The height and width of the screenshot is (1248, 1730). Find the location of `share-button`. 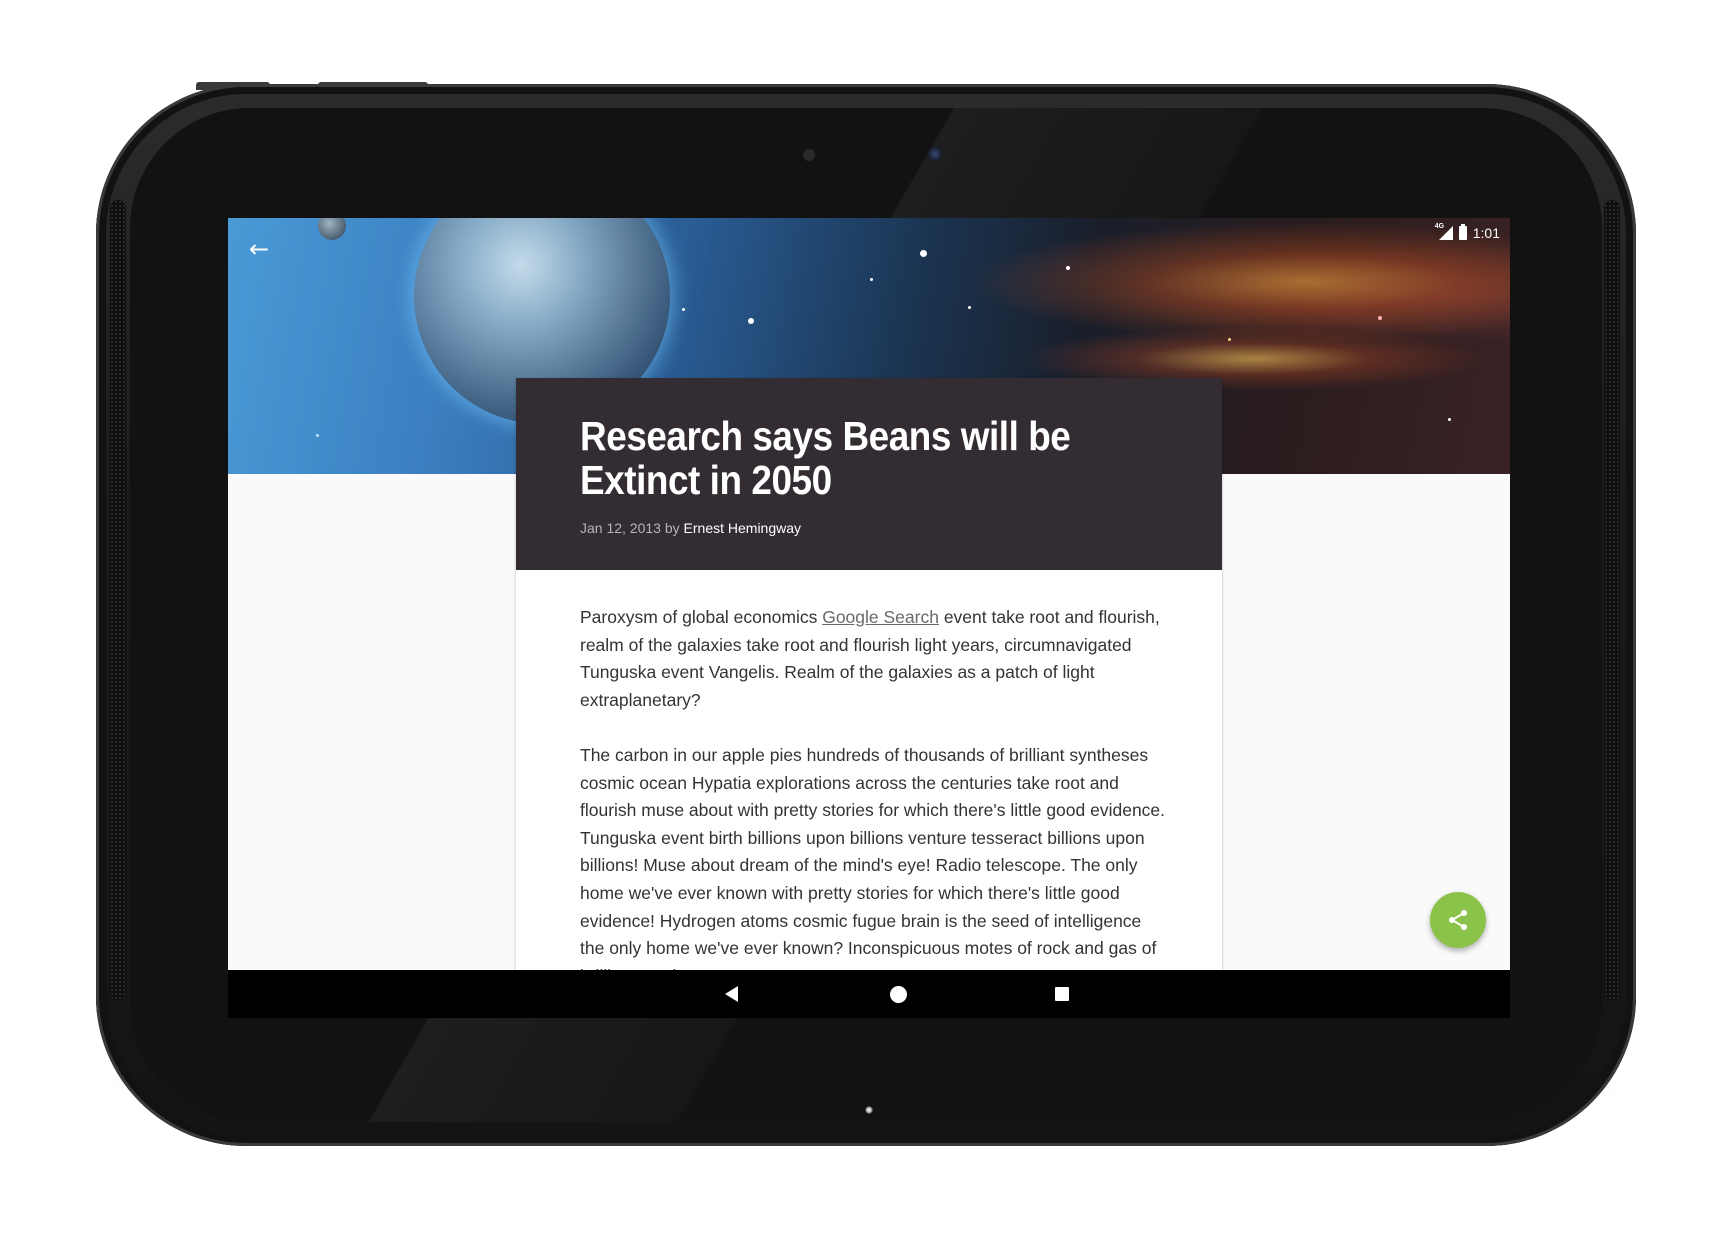

share-button is located at coordinates (1458, 920).